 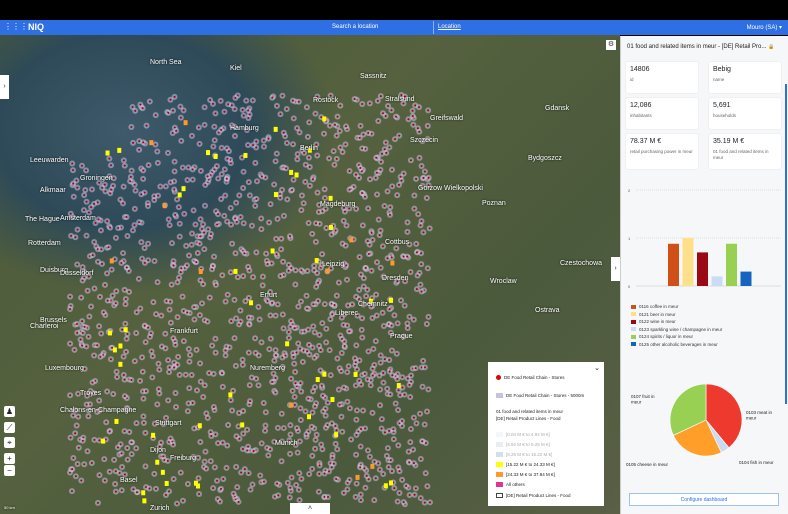 I want to click on bar-legend-item: 0125 other alcoholic beverages in meur, so click(x=674, y=344).